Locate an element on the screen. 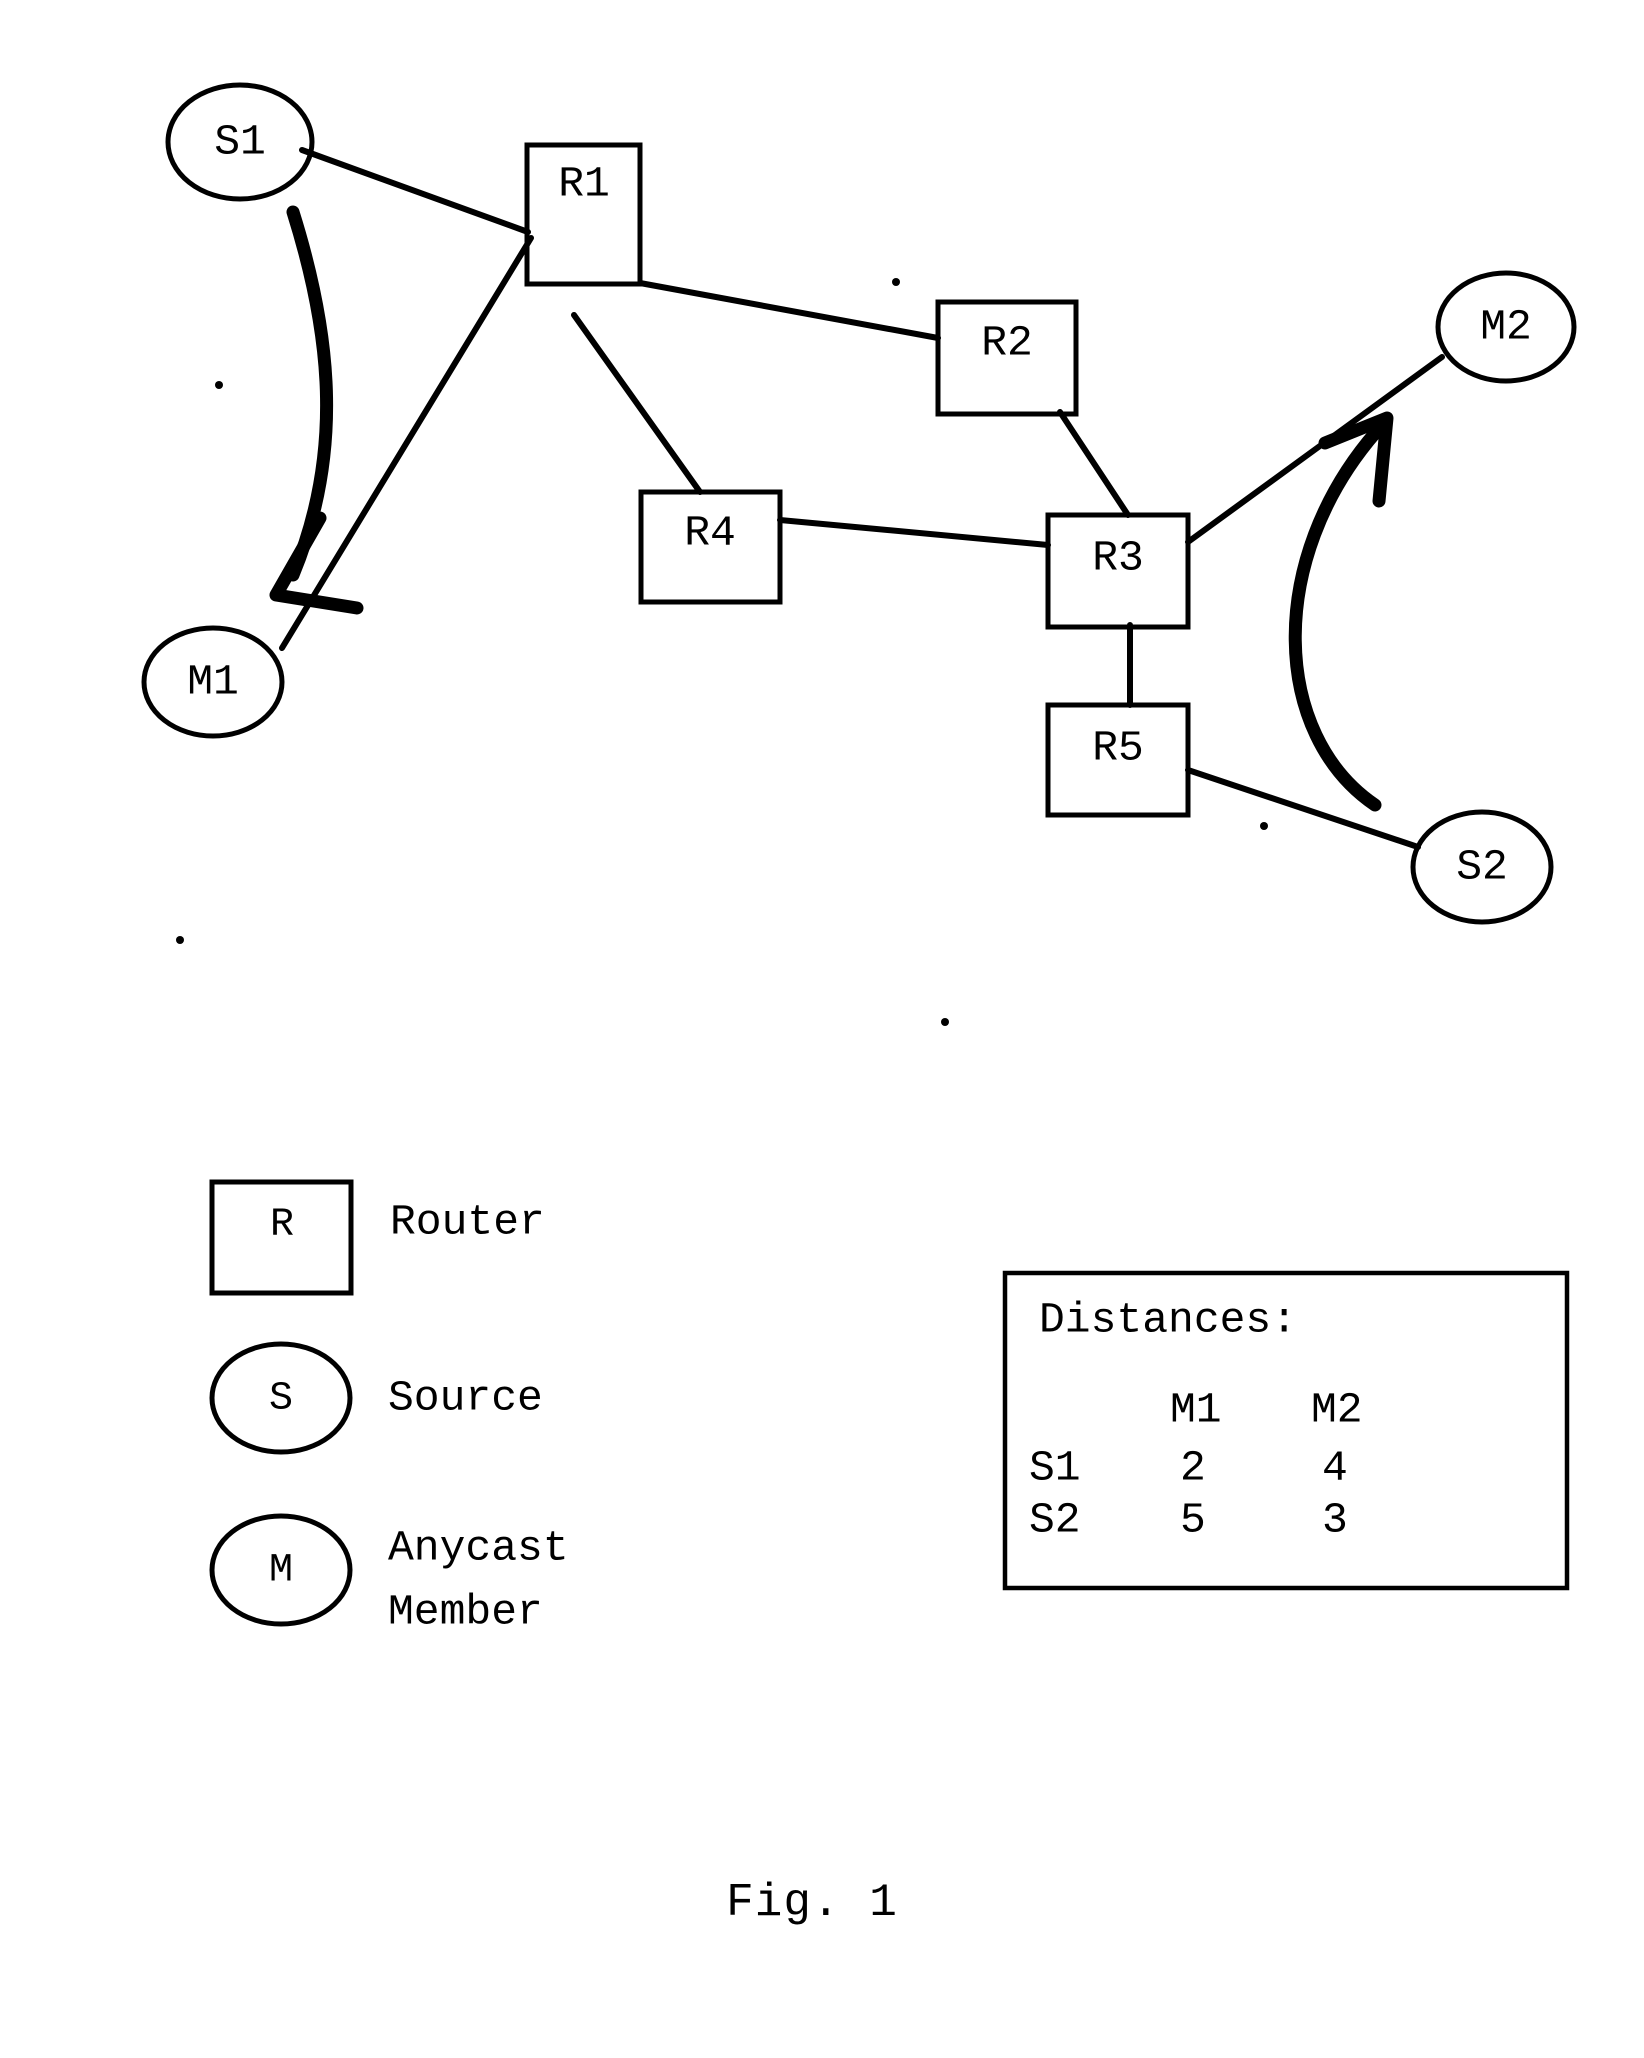  legend-source-glyph: S is located at coordinates (281, 1399).